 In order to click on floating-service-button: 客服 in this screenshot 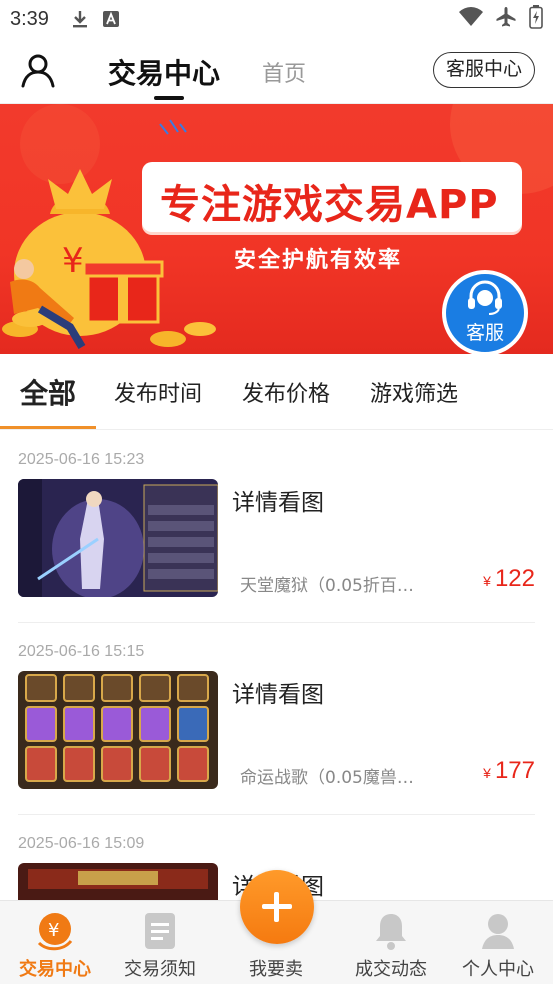, I will do `click(485, 312)`.